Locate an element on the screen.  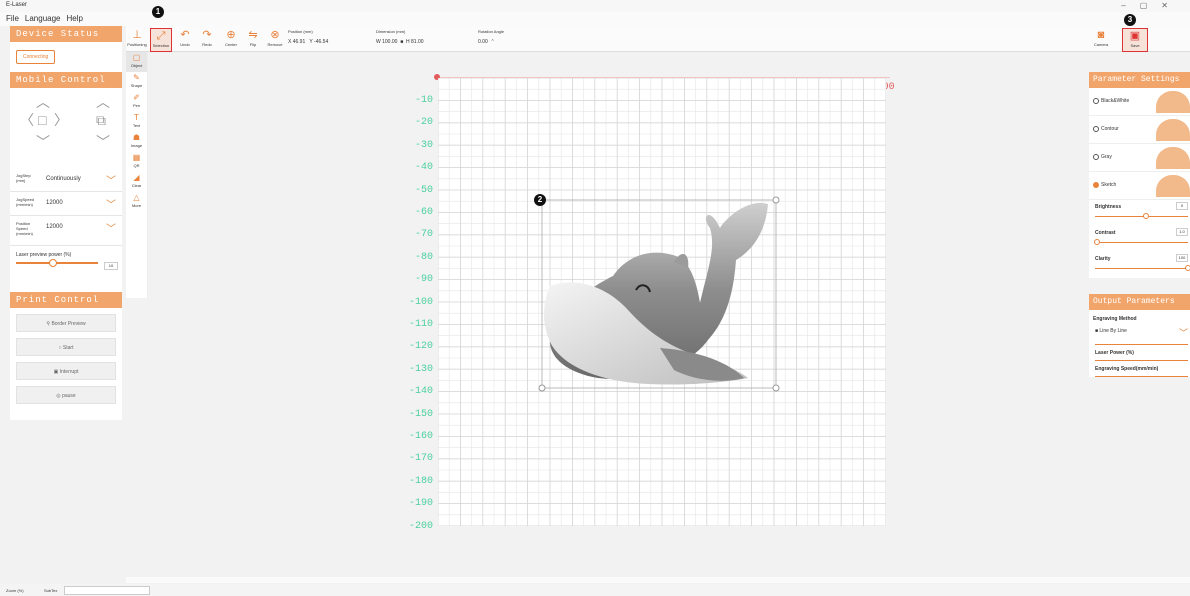
tool-shape: ✎ Shape is located at coordinates (136, 82).